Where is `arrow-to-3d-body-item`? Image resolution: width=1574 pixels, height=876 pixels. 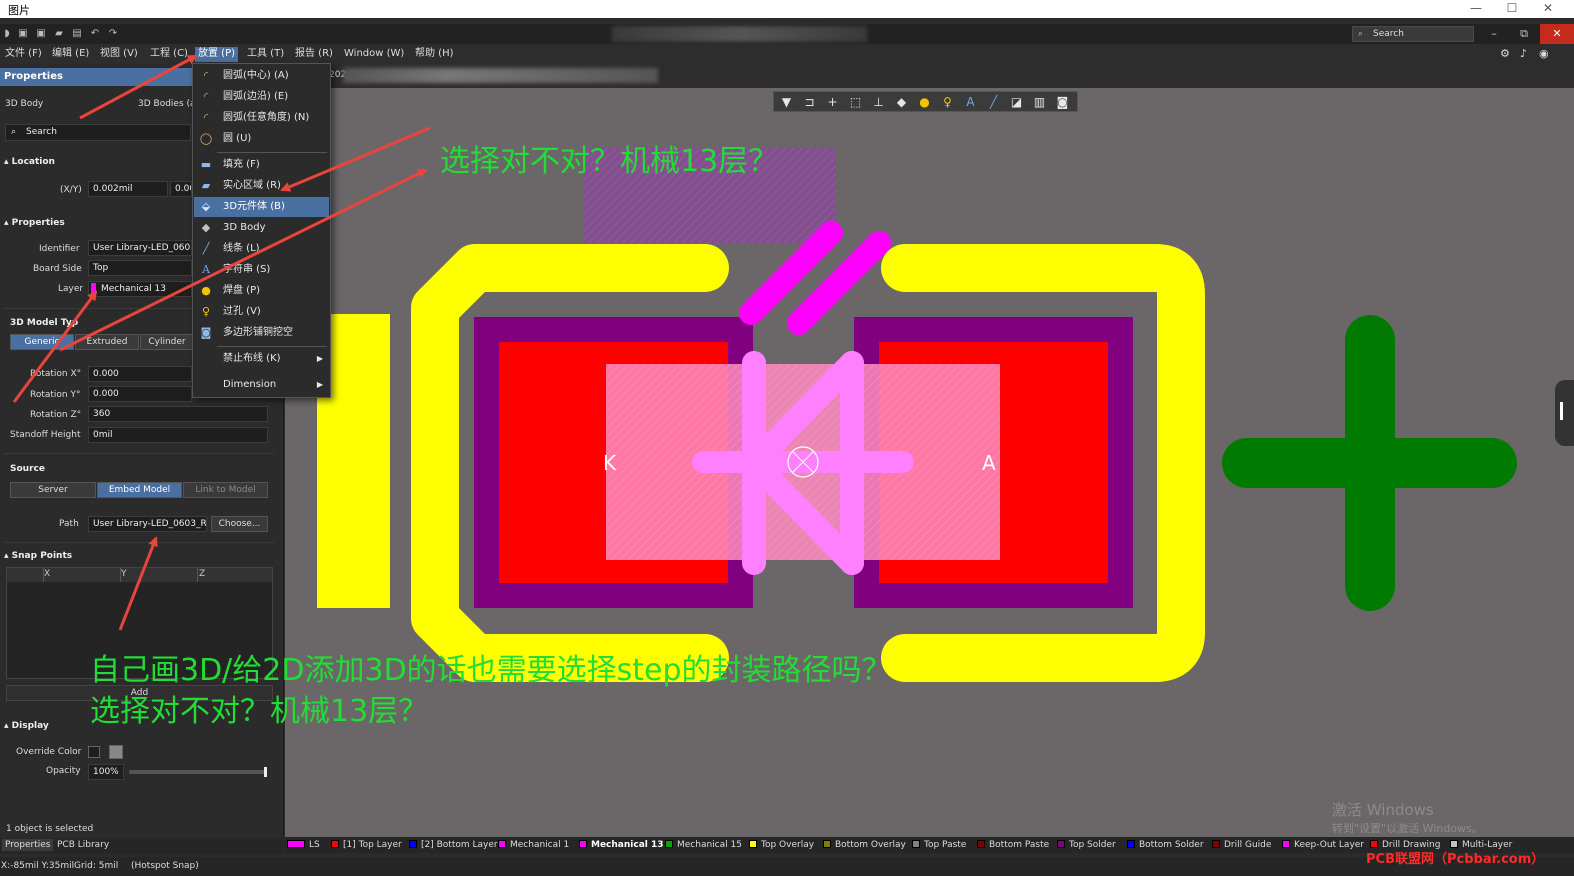 arrow-to-3d-body-item is located at coordinates (355, 159).